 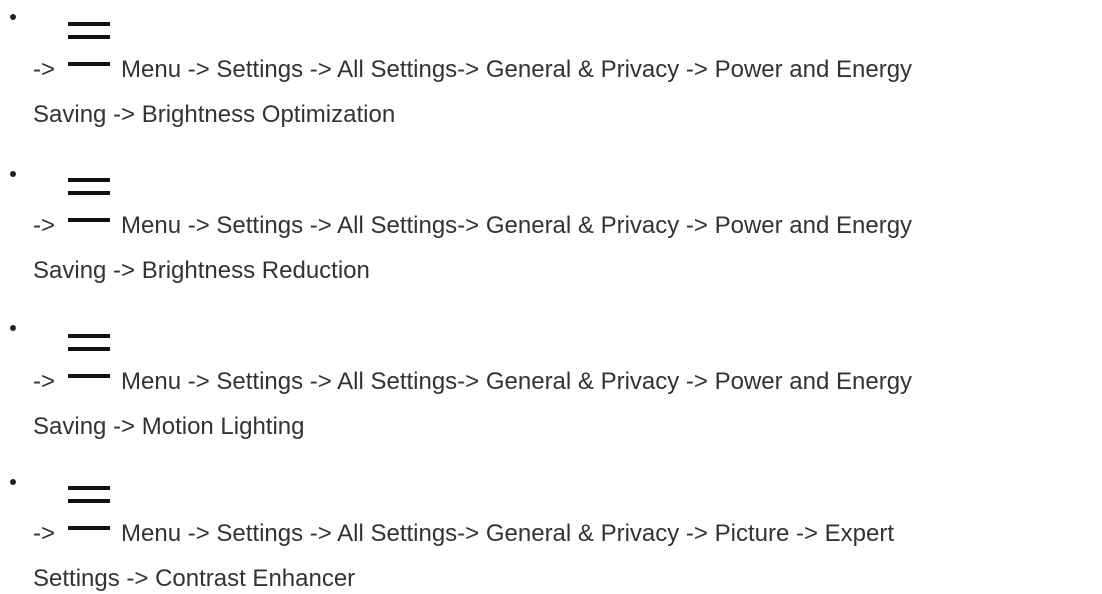 I want to click on menu-path-continuation: Saving -> Brightness Optimization, so click(x=214, y=114).